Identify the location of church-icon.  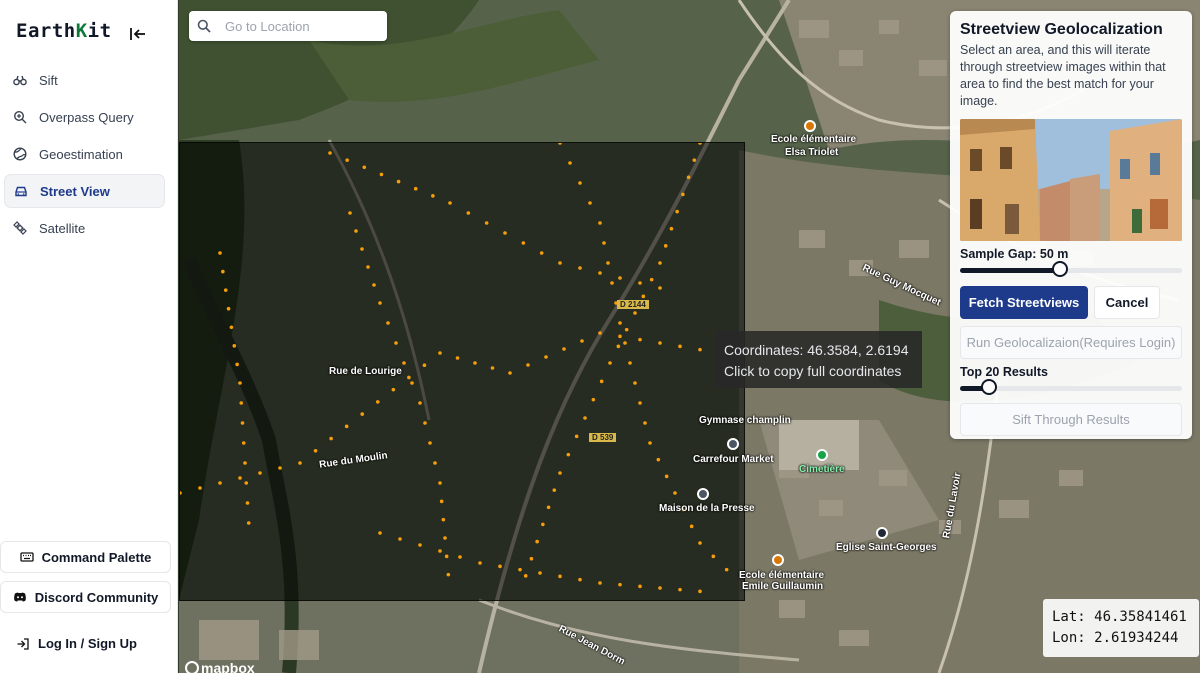
(882, 533).